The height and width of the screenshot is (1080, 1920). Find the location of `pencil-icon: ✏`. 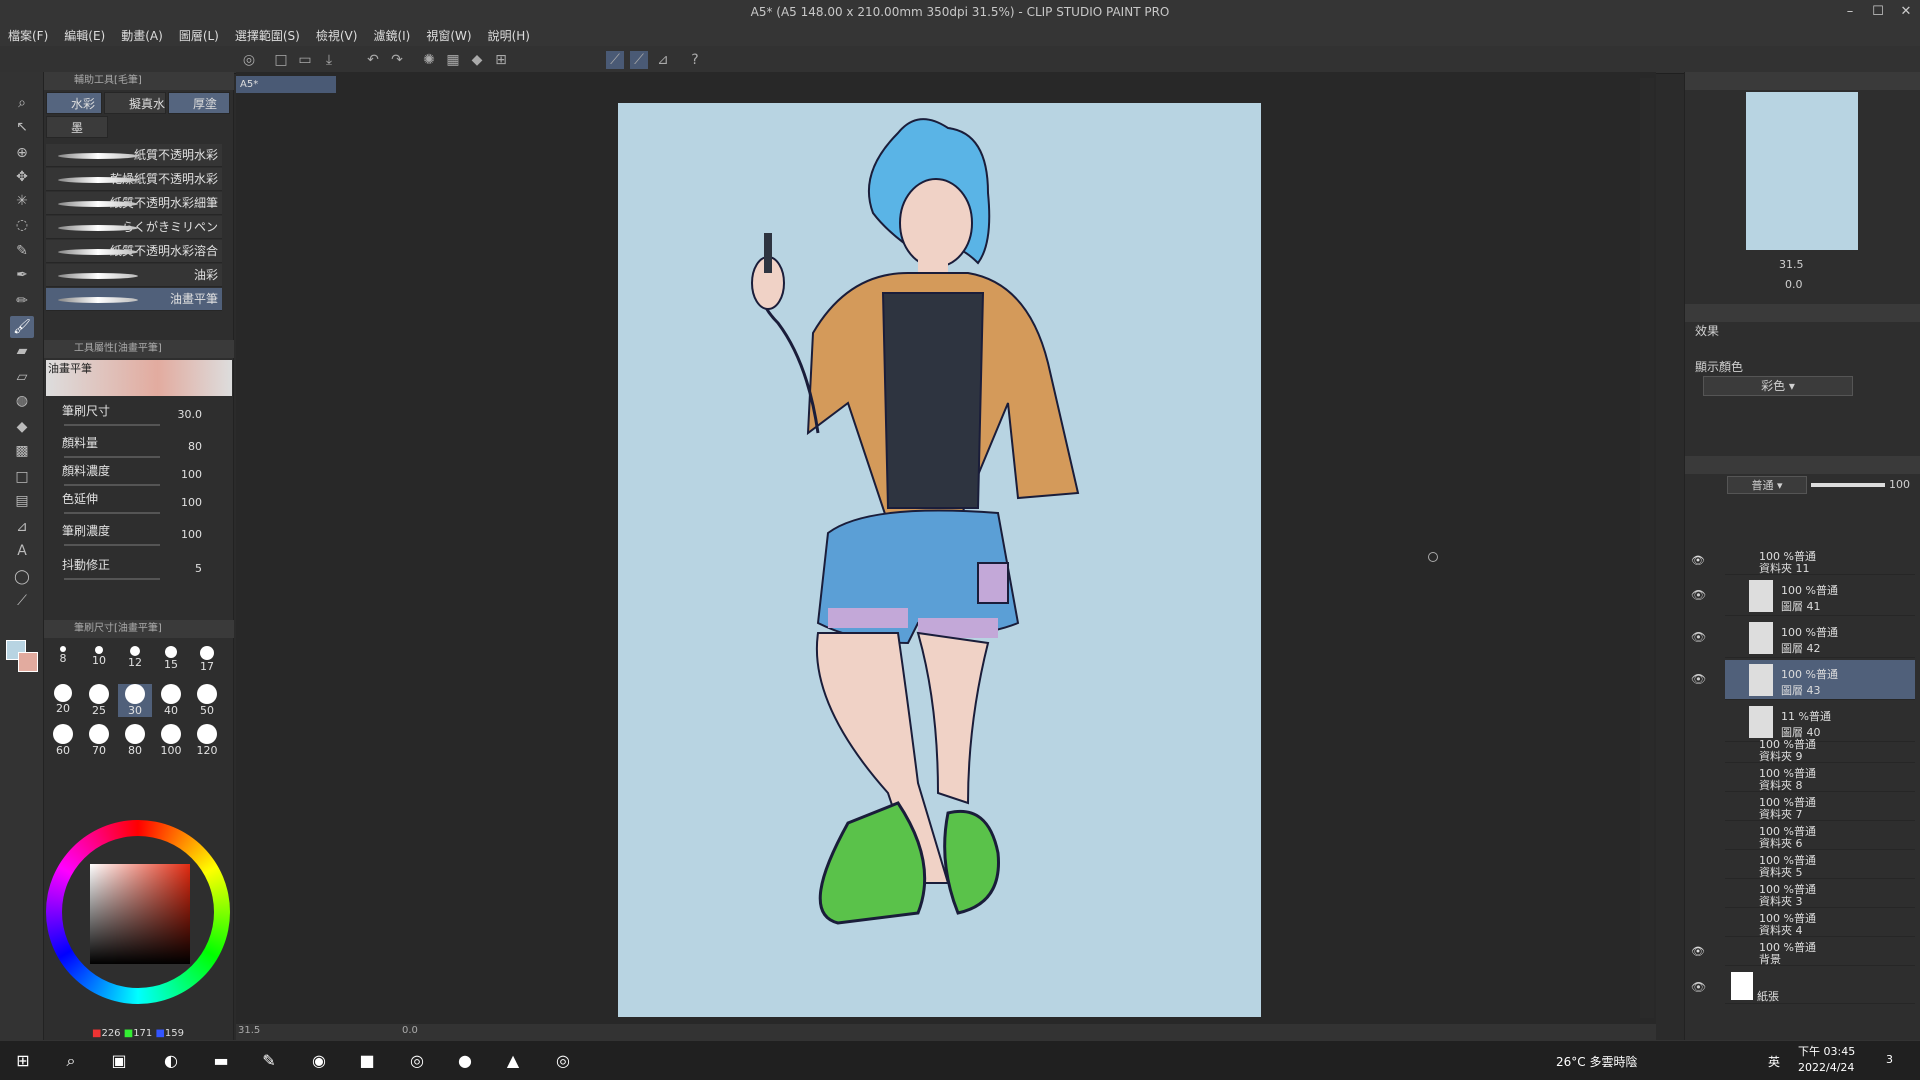

pencil-icon: ✏ is located at coordinates (22, 301).